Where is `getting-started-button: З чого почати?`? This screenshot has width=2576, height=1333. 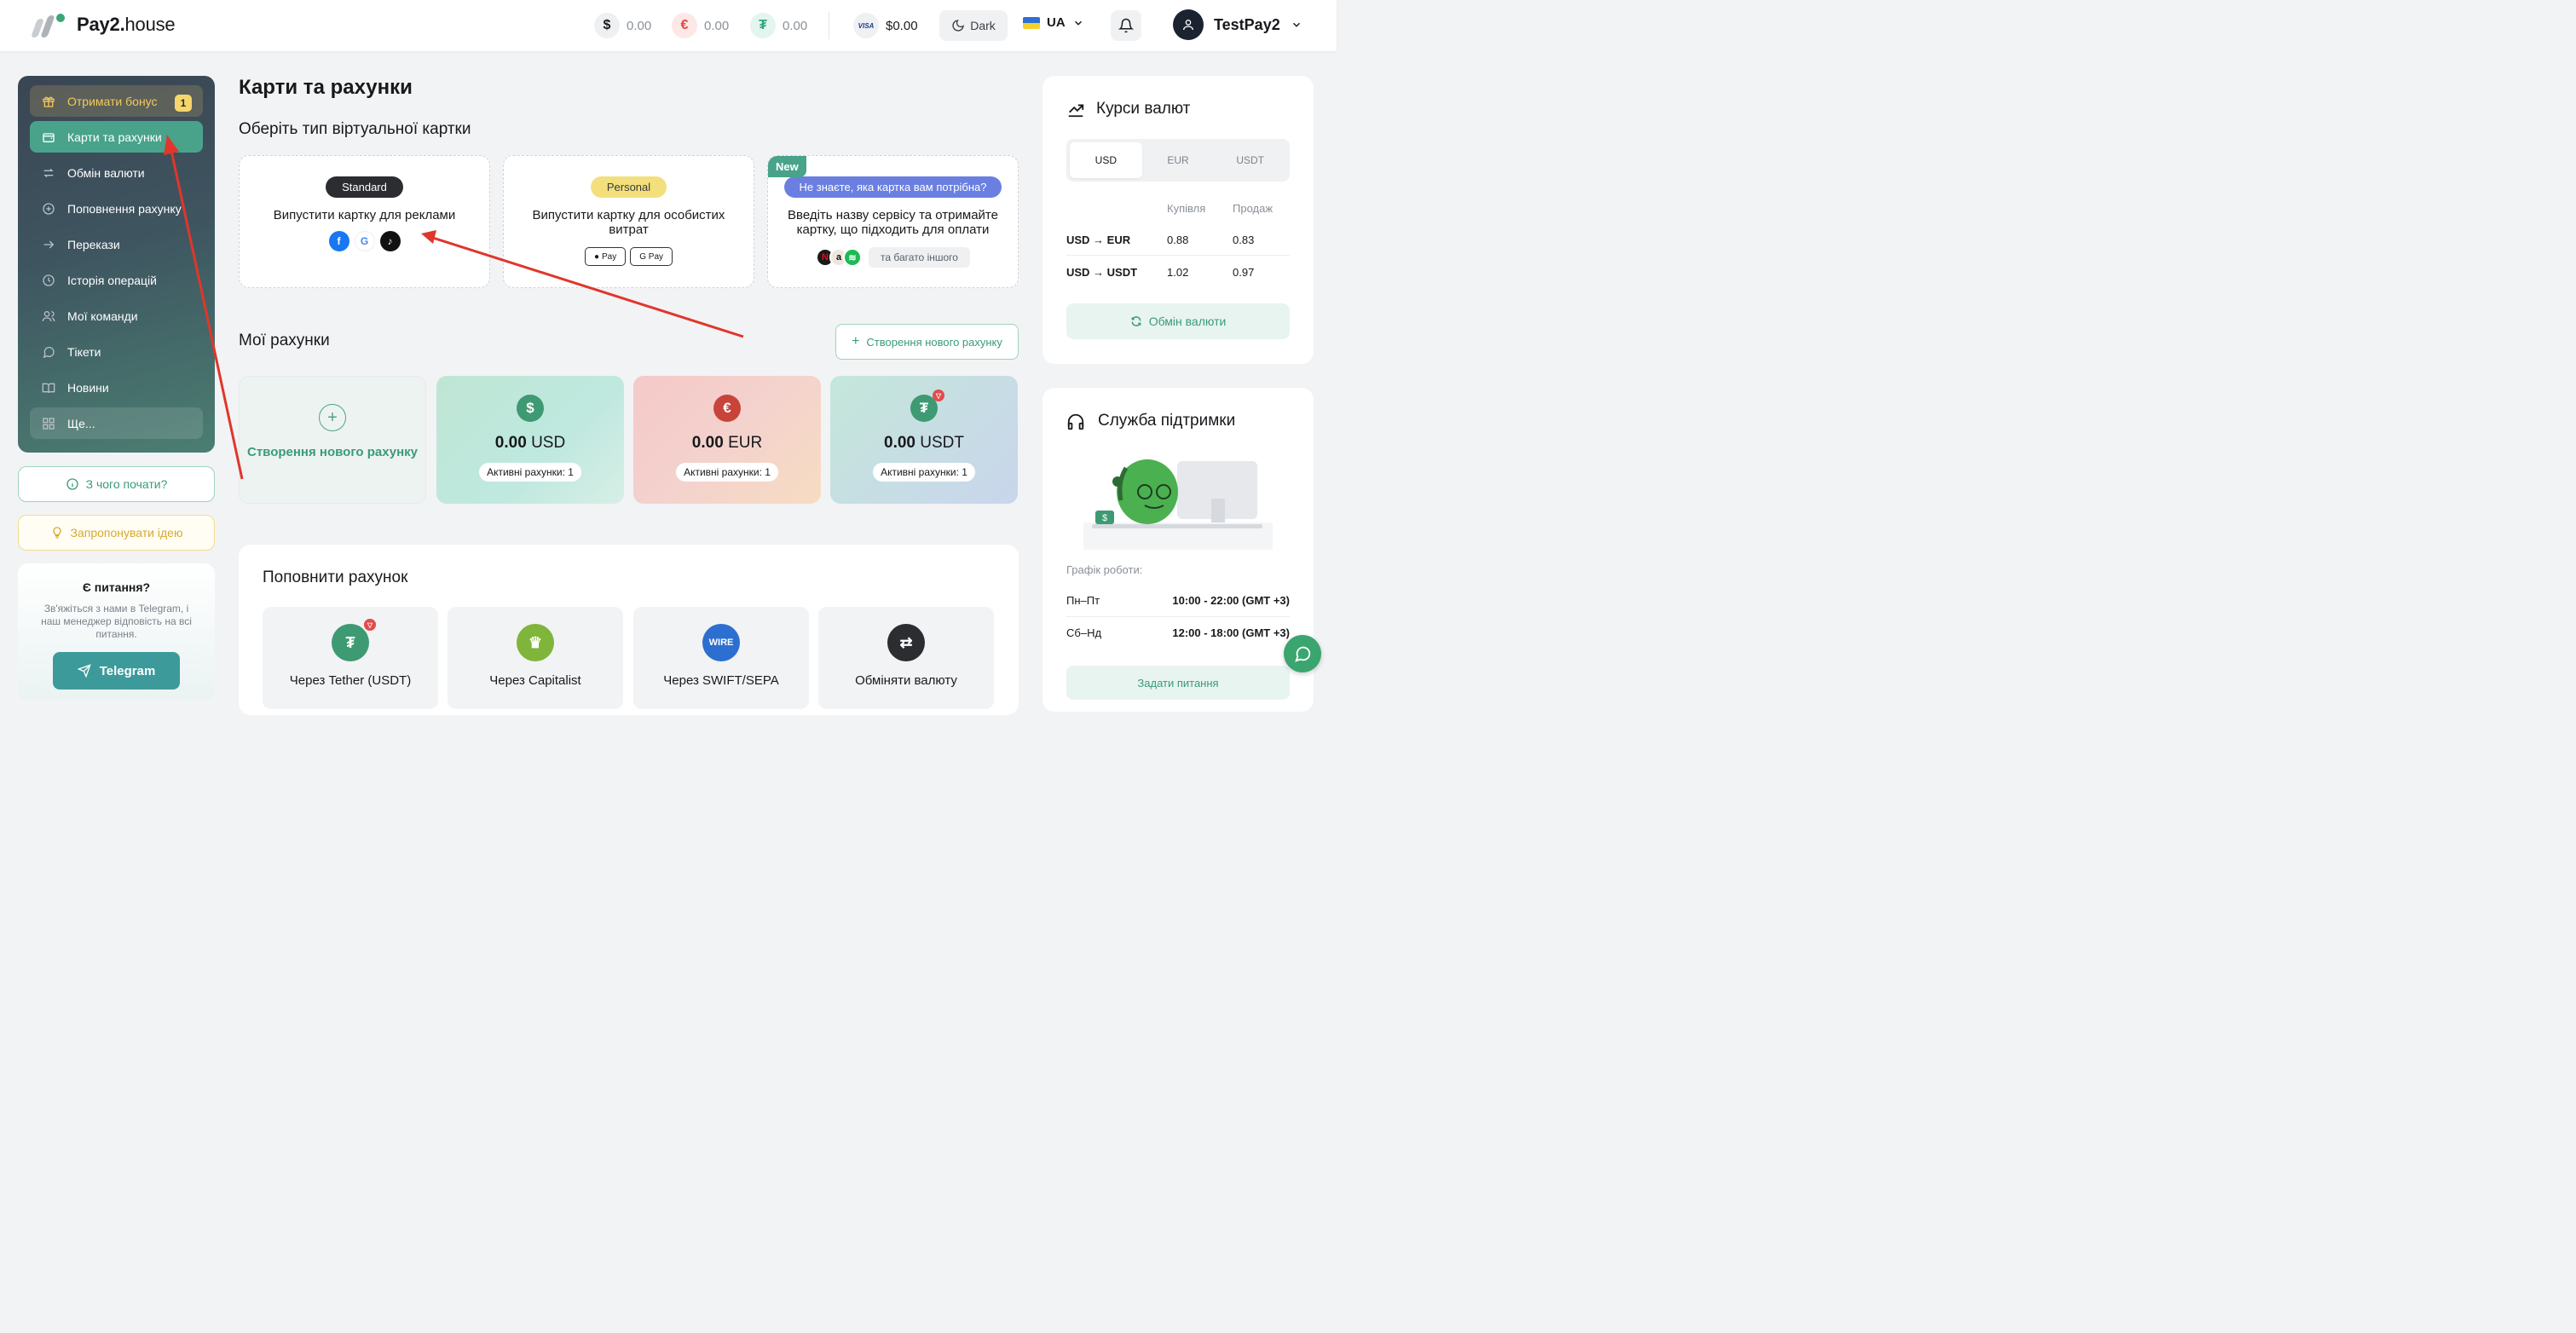
getting-started-button: З чого почати? is located at coordinates (116, 484).